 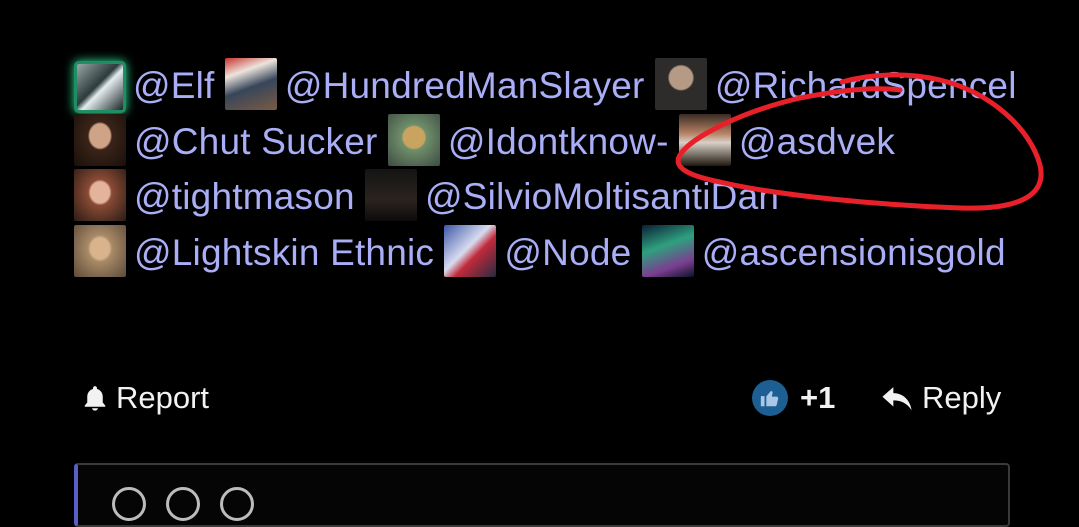 What do you see at coordinates (897, 399) in the screenshot?
I see `reply-arrow-icon` at bounding box center [897, 399].